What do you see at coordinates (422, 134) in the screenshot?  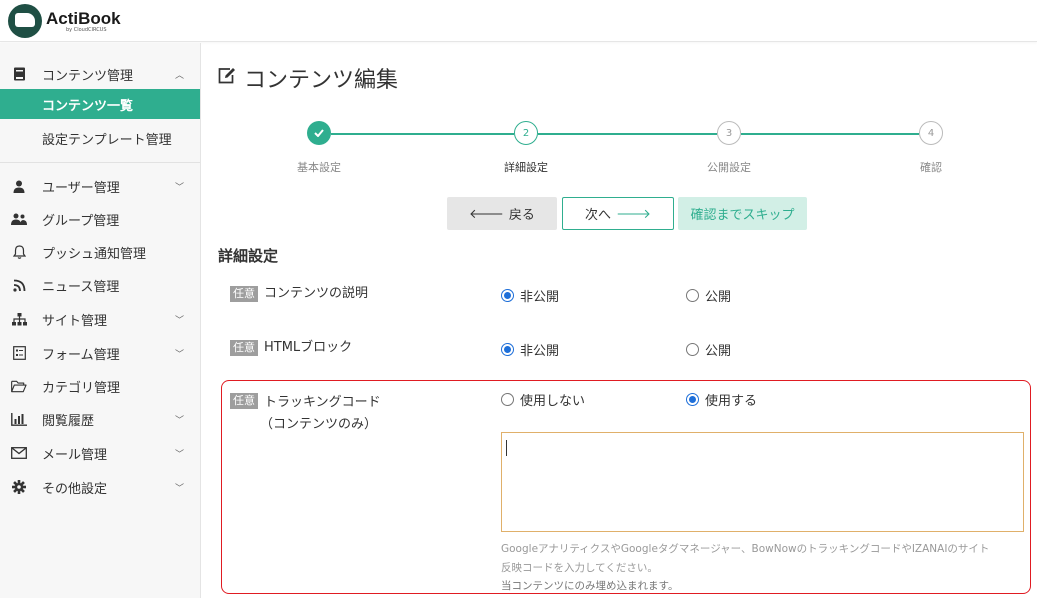 I see `stepper-line-done` at bounding box center [422, 134].